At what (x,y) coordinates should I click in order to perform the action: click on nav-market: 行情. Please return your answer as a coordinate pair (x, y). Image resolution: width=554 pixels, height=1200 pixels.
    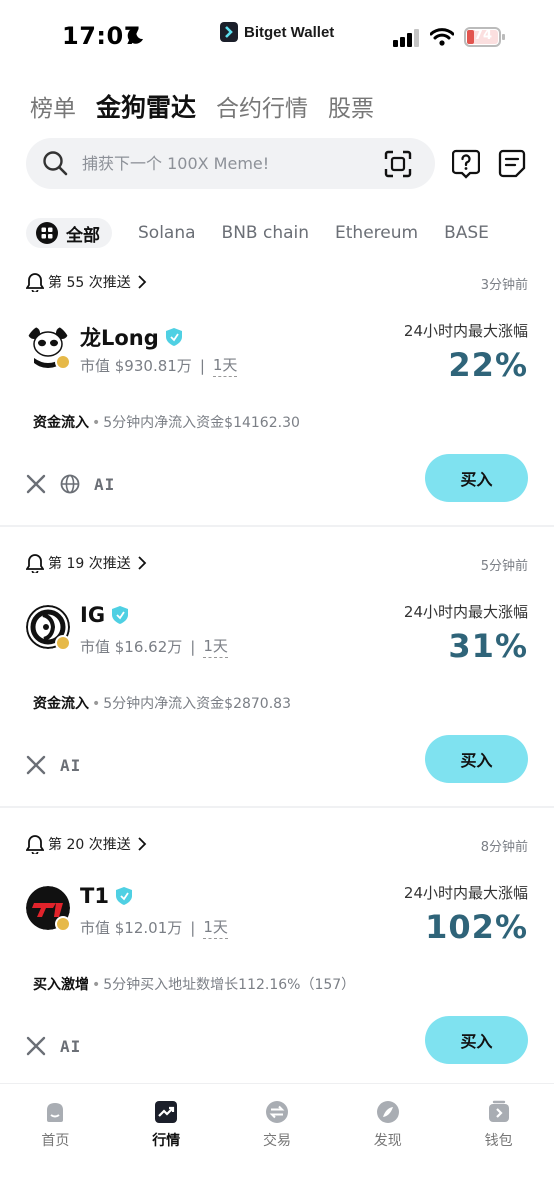
    Looking at the image, I should click on (166, 1142).